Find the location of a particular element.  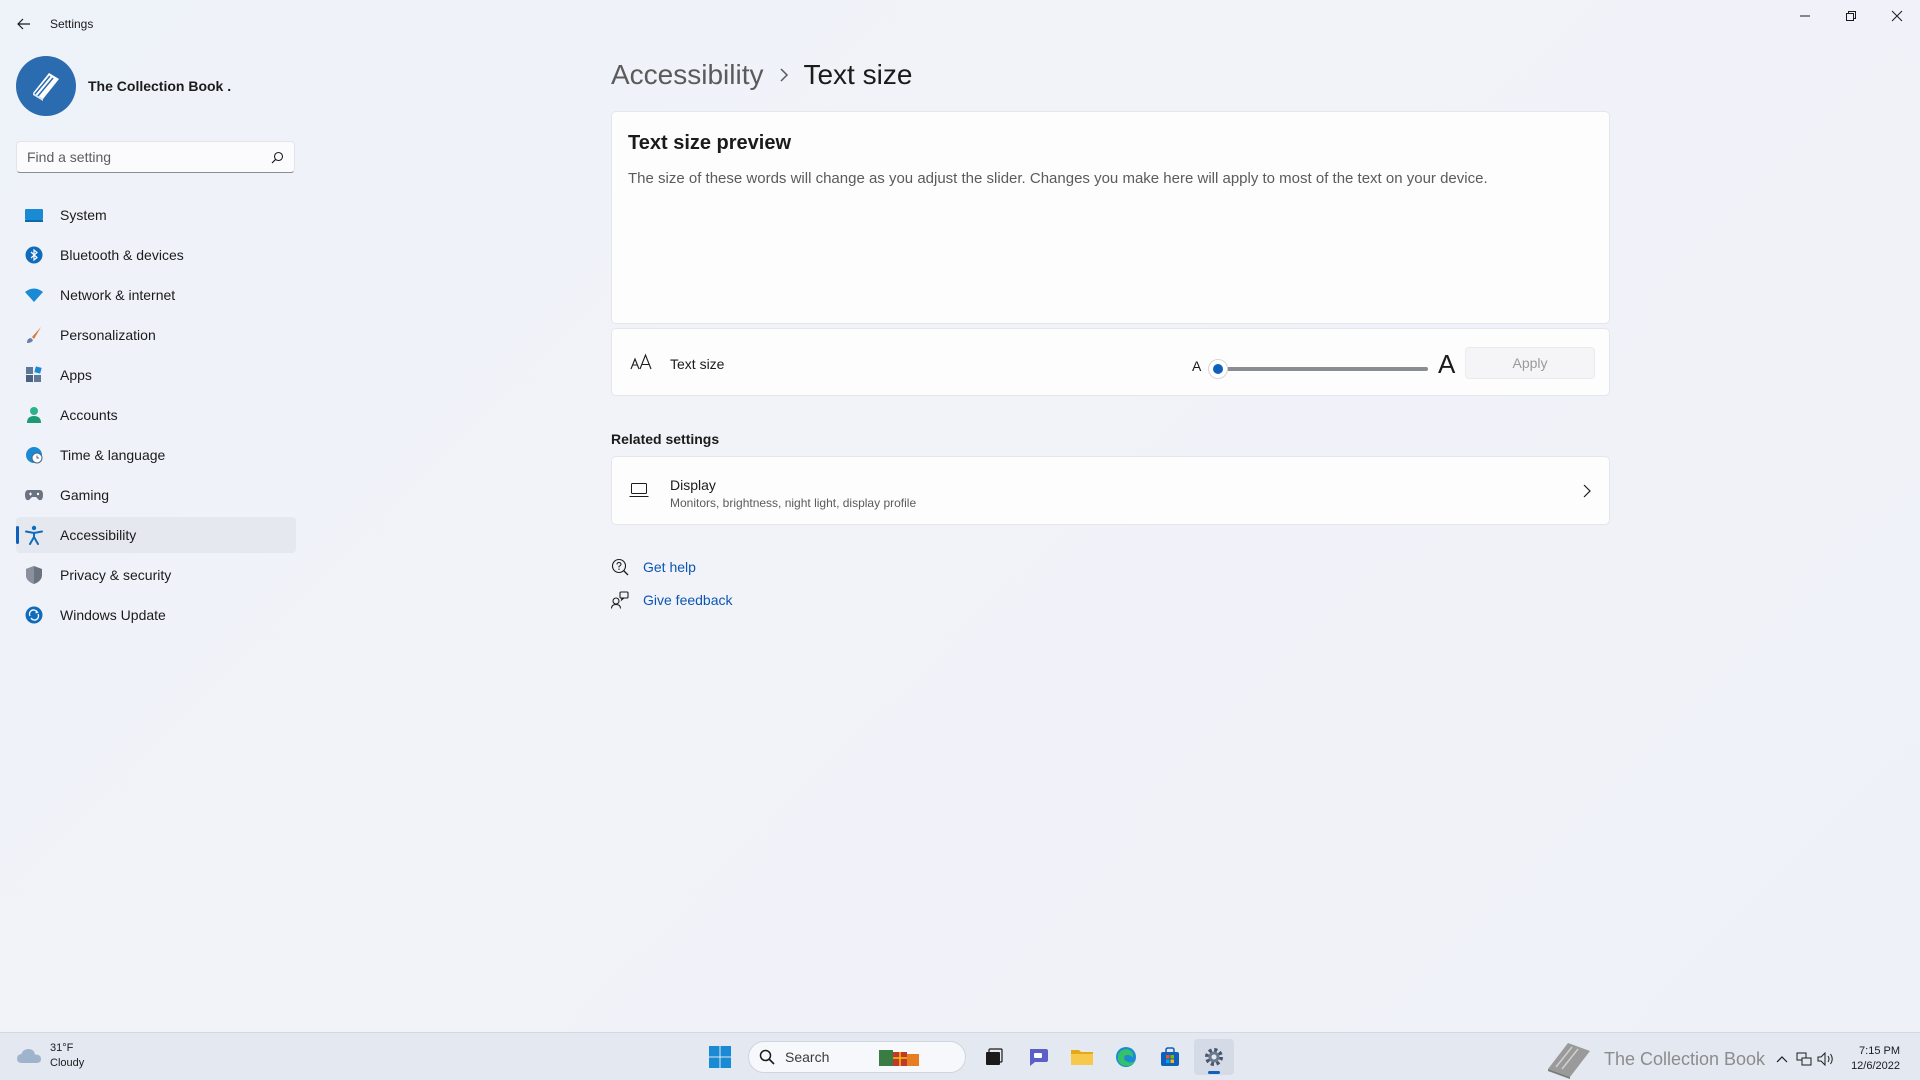

search-icon is located at coordinates (767, 1057).